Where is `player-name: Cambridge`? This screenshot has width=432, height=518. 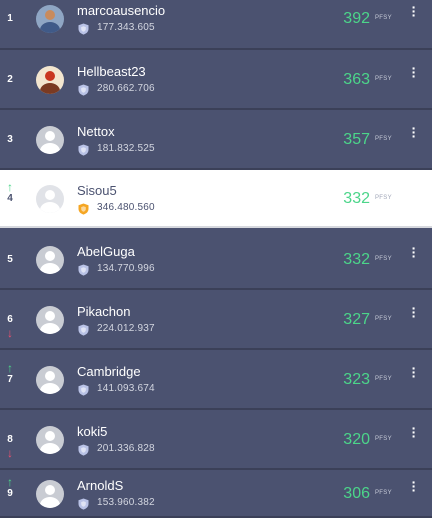
player-name: Cambridge is located at coordinates (109, 371).